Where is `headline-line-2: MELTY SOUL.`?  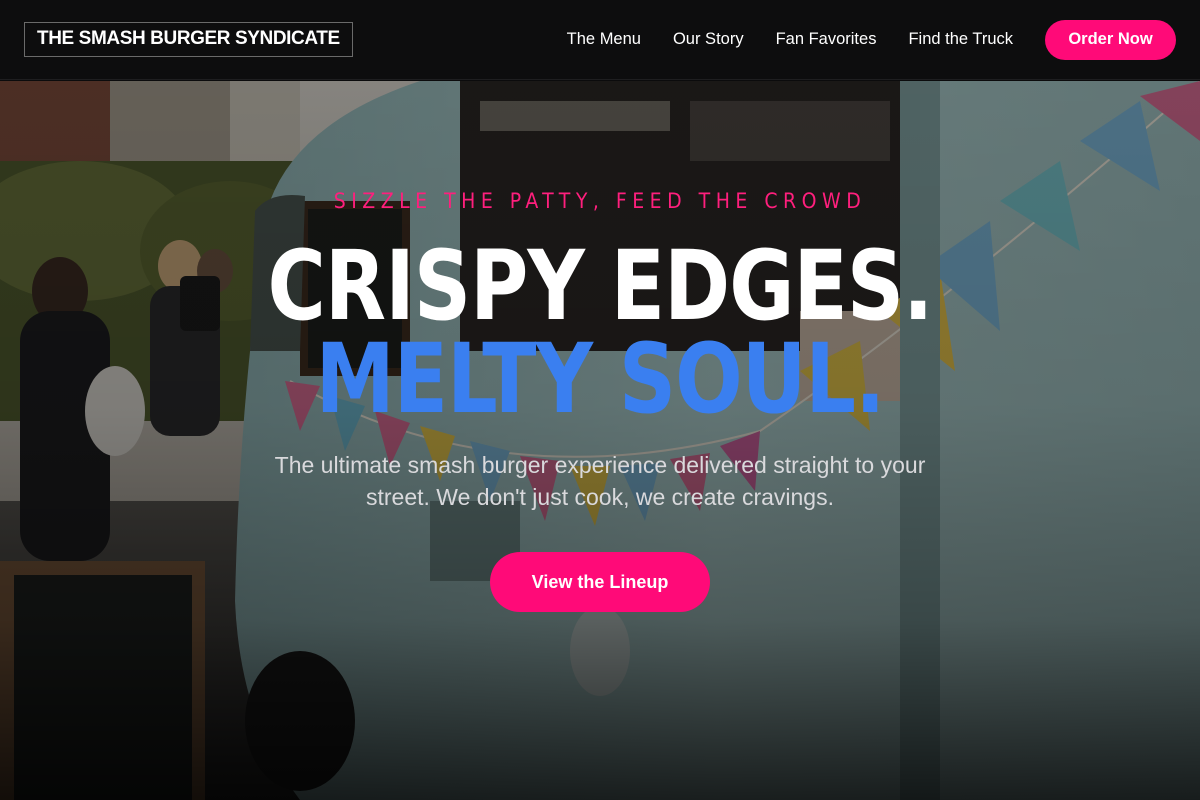
headline-line-2: MELTY SOUL. is located at coordinates (600, 379).